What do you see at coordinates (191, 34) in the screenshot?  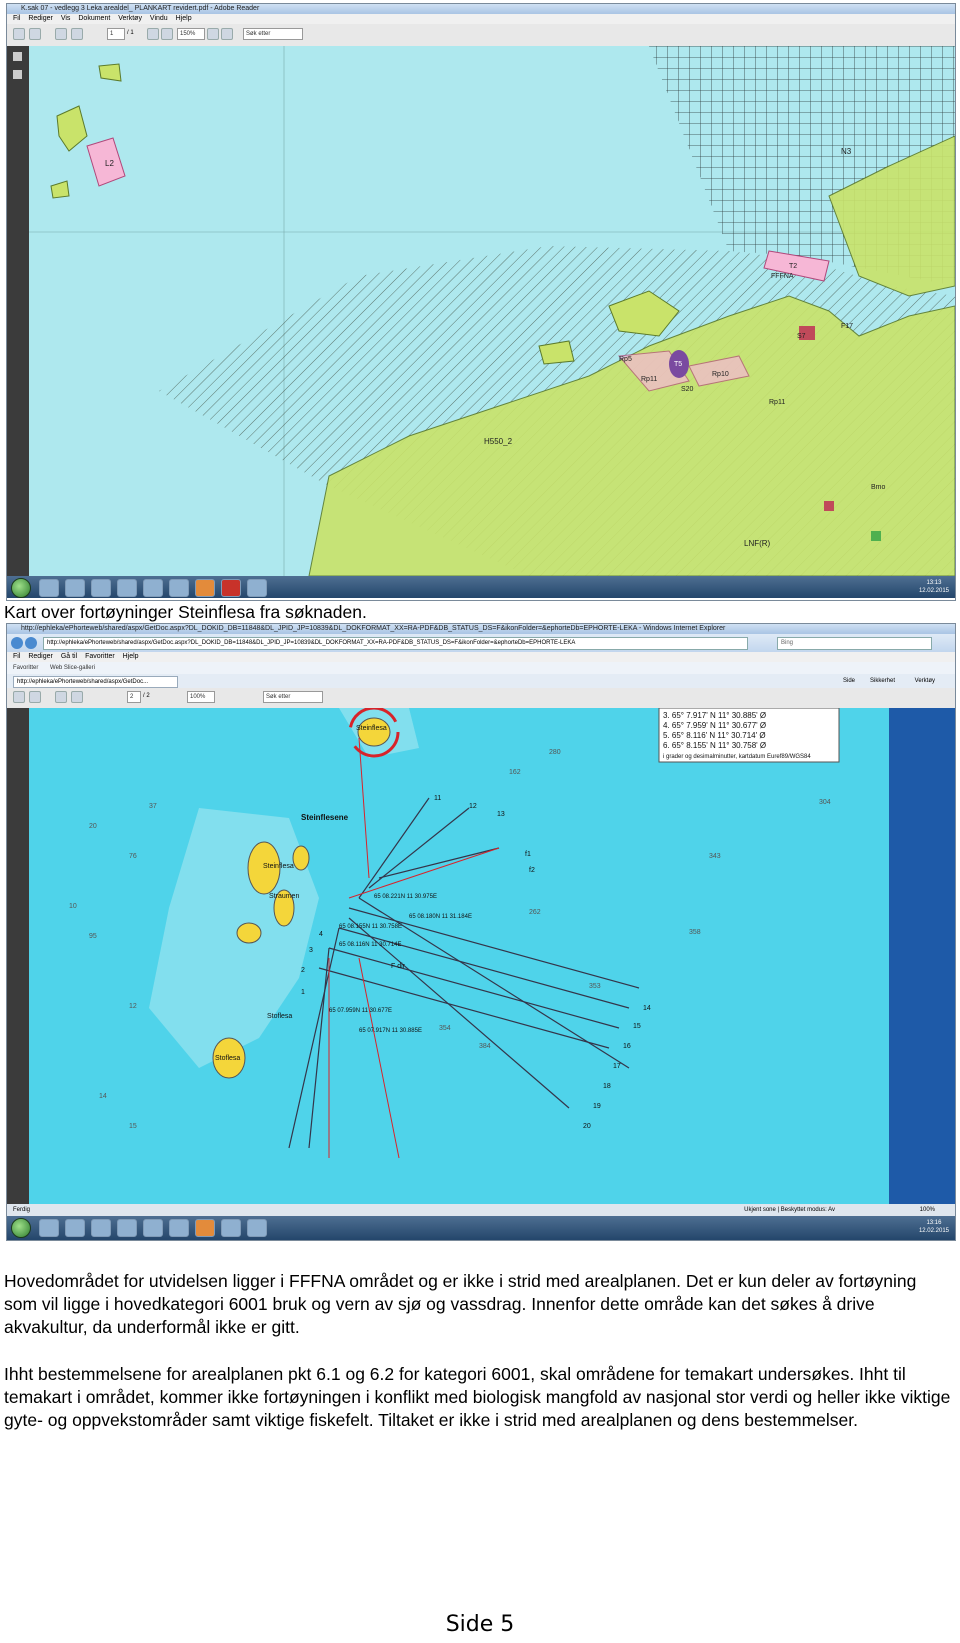 I see `zoom-input: 150%` at bounding box center [191, 34].